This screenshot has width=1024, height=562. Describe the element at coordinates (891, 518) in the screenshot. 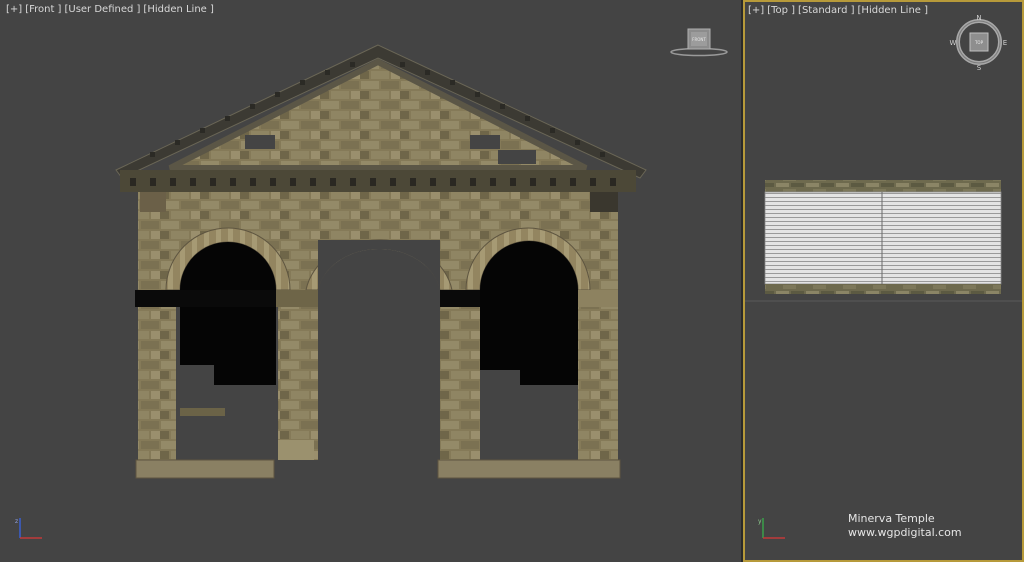

I see `watermark-title: Minerva Temple` at that location.